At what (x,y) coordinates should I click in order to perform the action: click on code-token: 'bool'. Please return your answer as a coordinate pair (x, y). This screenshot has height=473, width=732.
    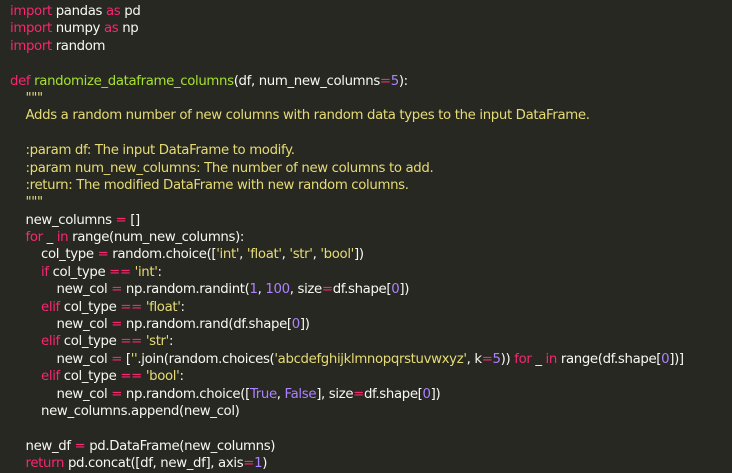
    Looking at the image, I should click on (337, 255).